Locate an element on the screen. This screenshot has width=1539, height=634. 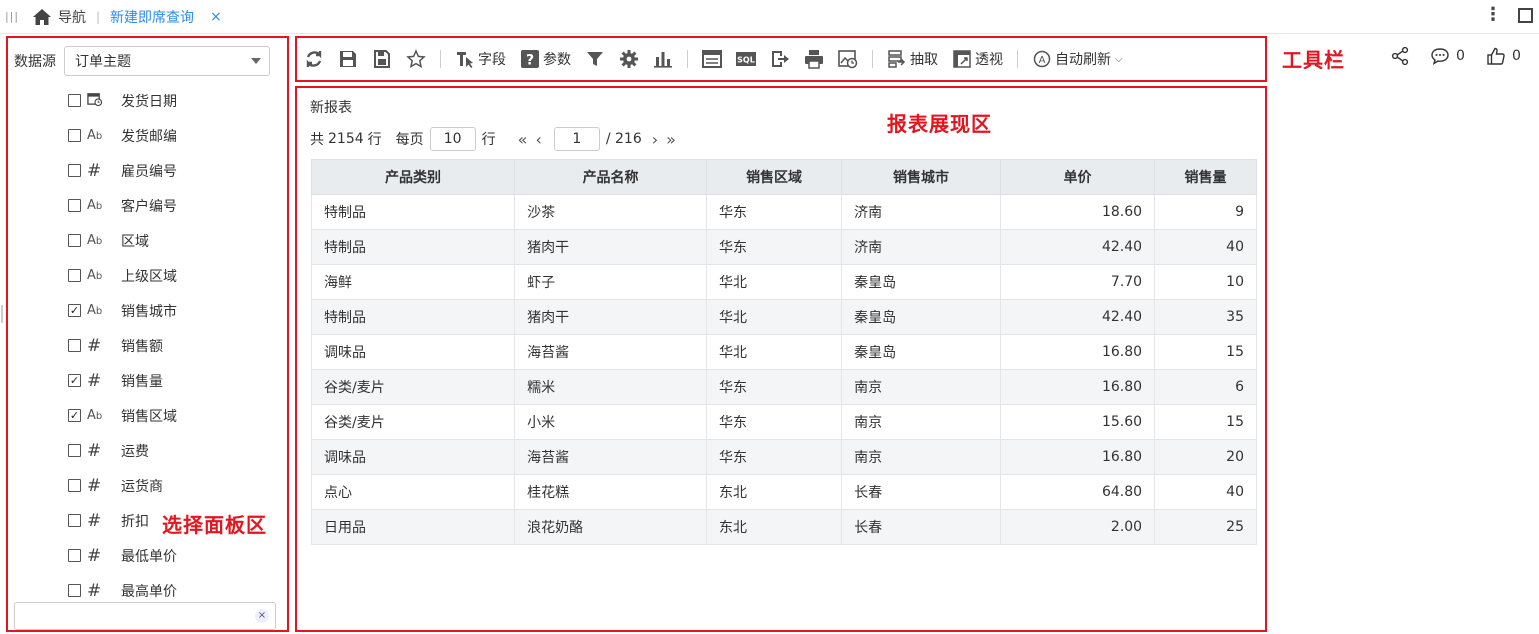
annotation-panel-label: 选择面板区 is located at coordinates (214, 525).